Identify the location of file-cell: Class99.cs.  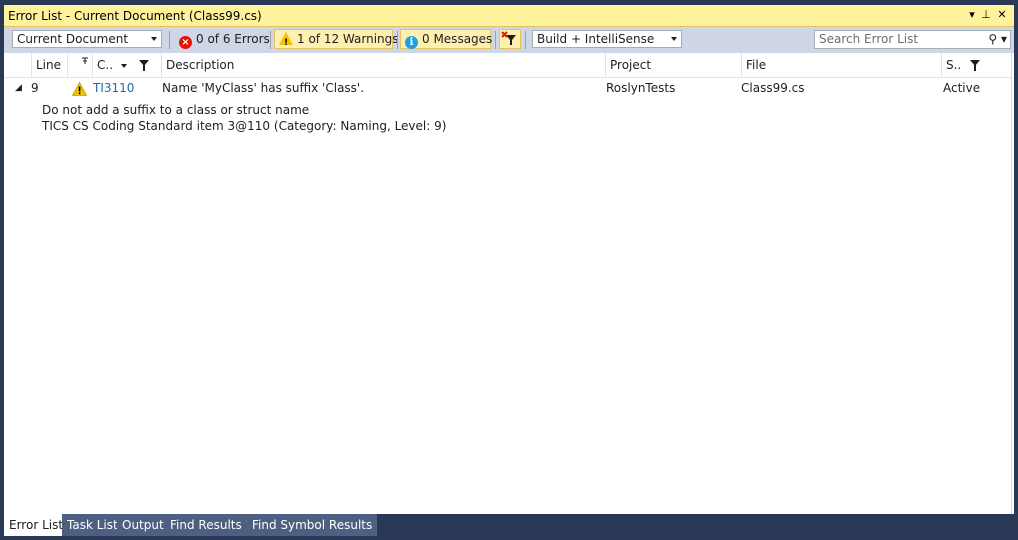
(773, 88).